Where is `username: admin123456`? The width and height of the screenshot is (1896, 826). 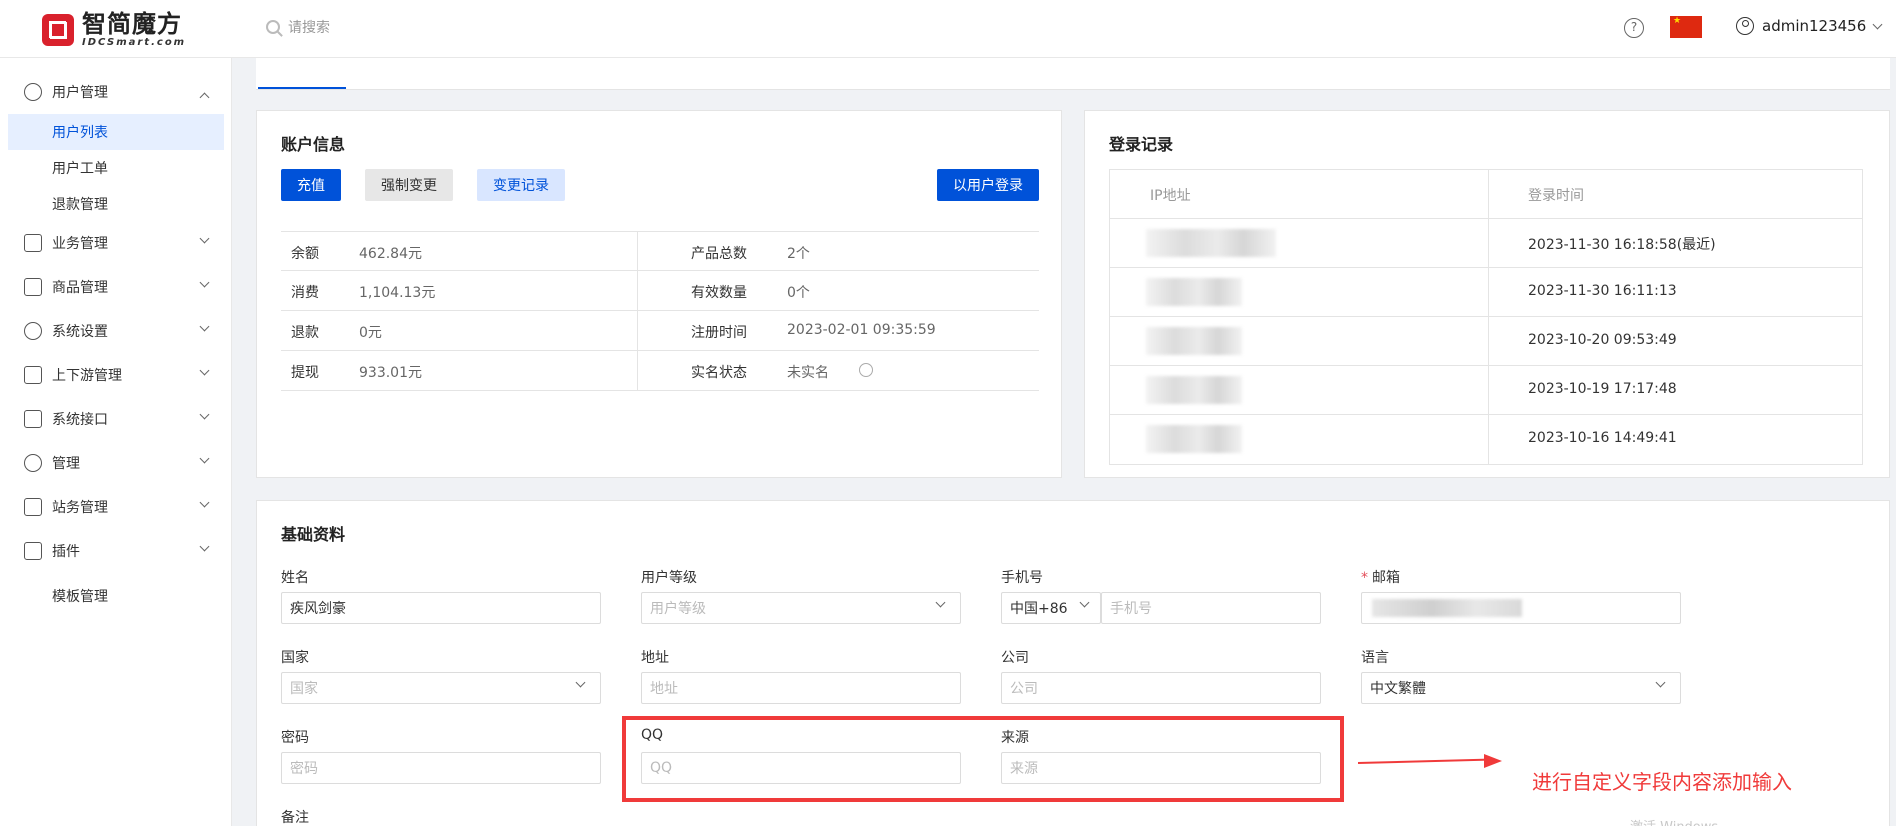
username: admin123456 is located at coordinates (1814, 26).